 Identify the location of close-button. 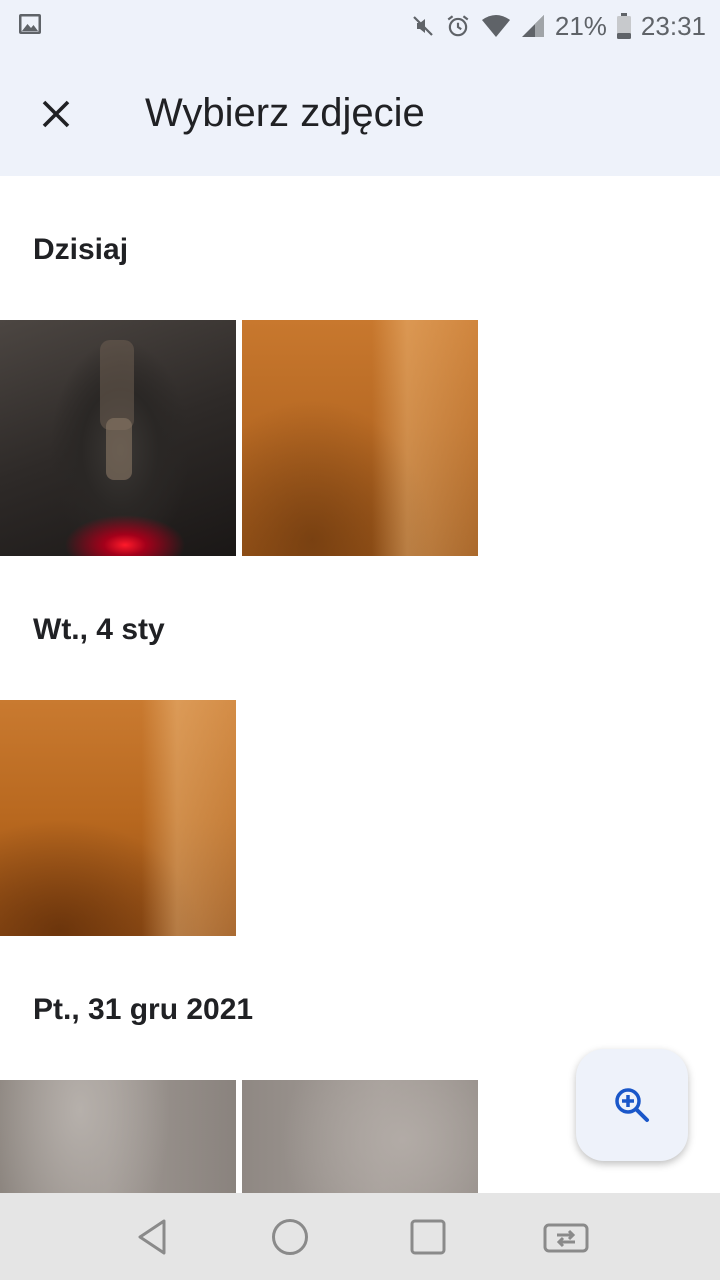
(56, 114).